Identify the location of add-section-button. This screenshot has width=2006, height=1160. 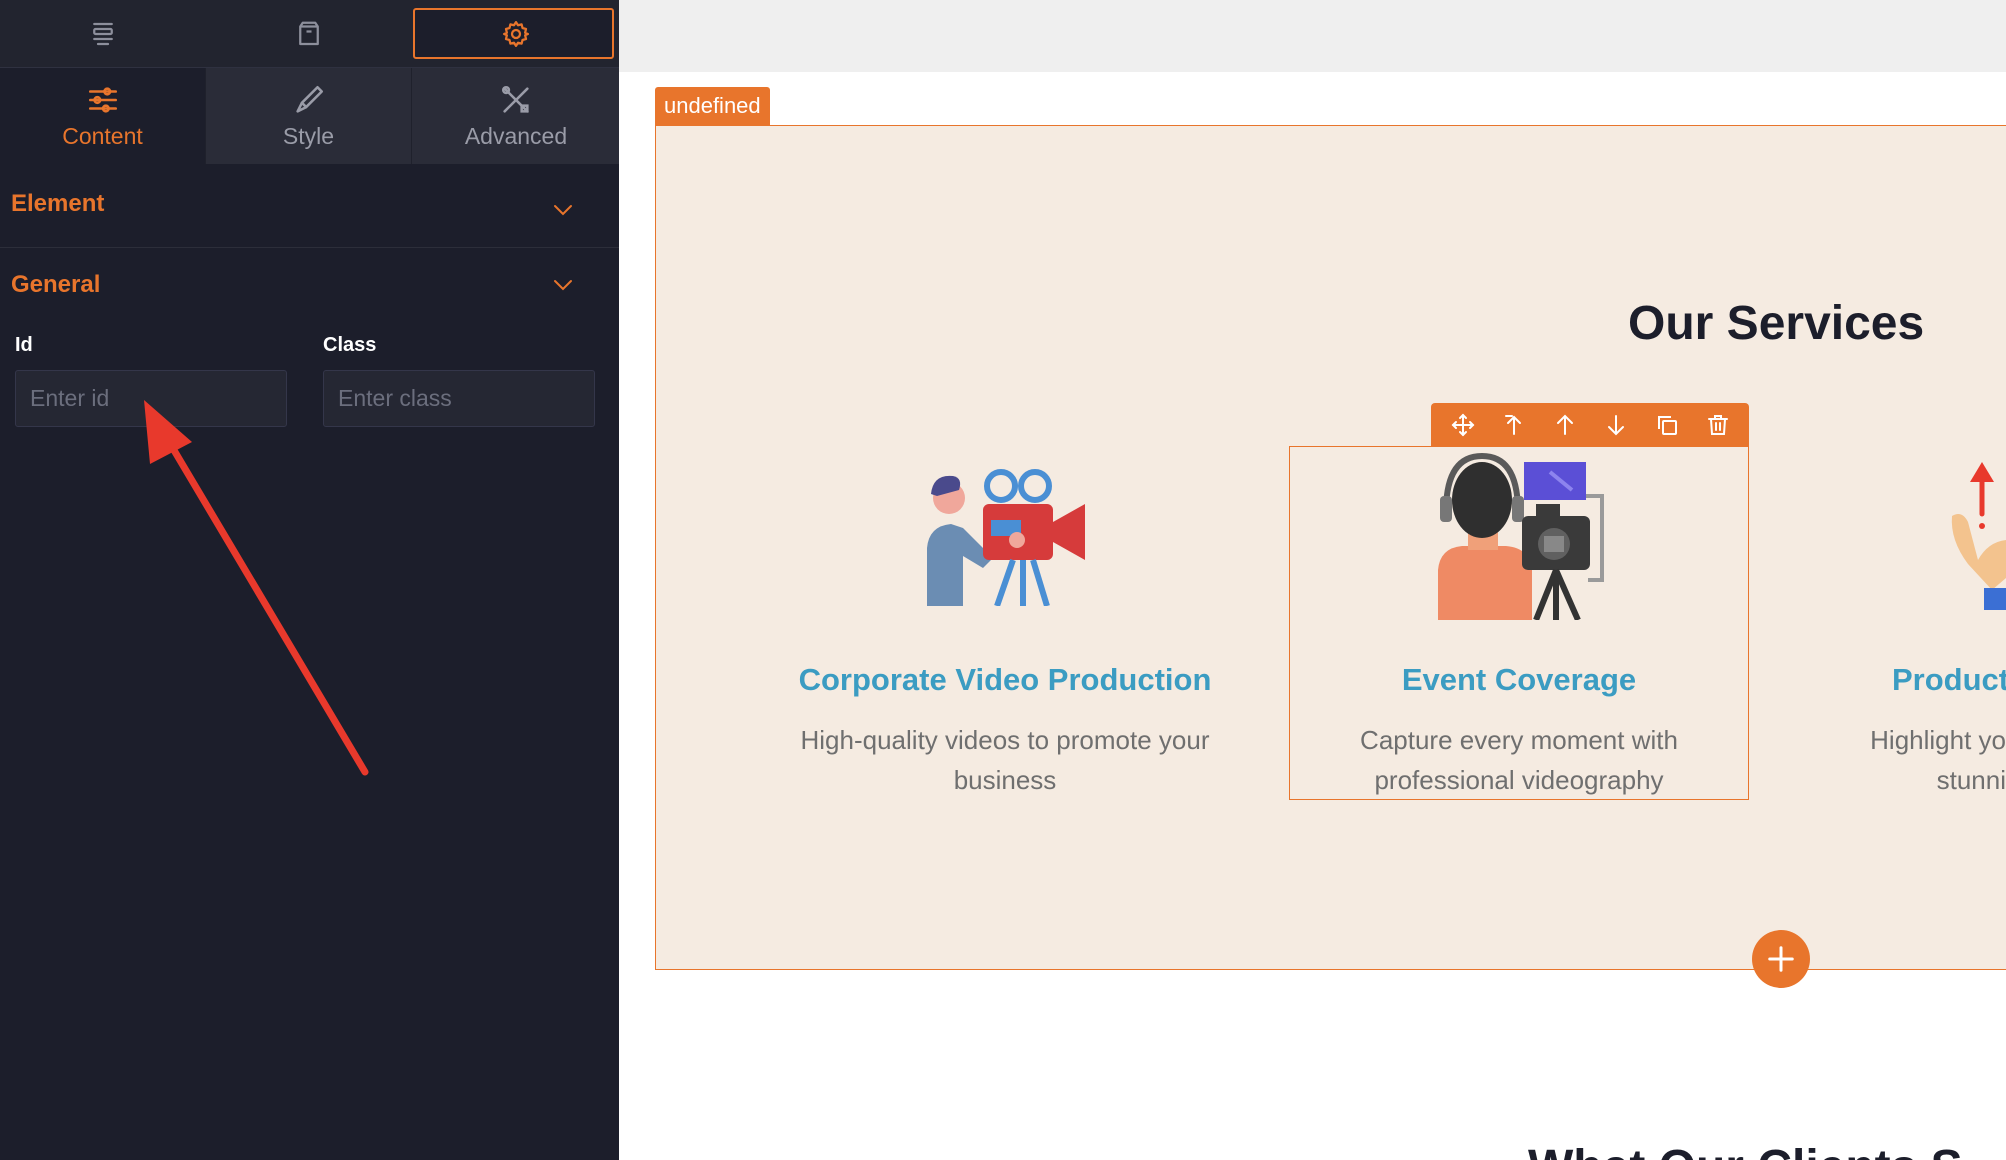
(1781, 959).